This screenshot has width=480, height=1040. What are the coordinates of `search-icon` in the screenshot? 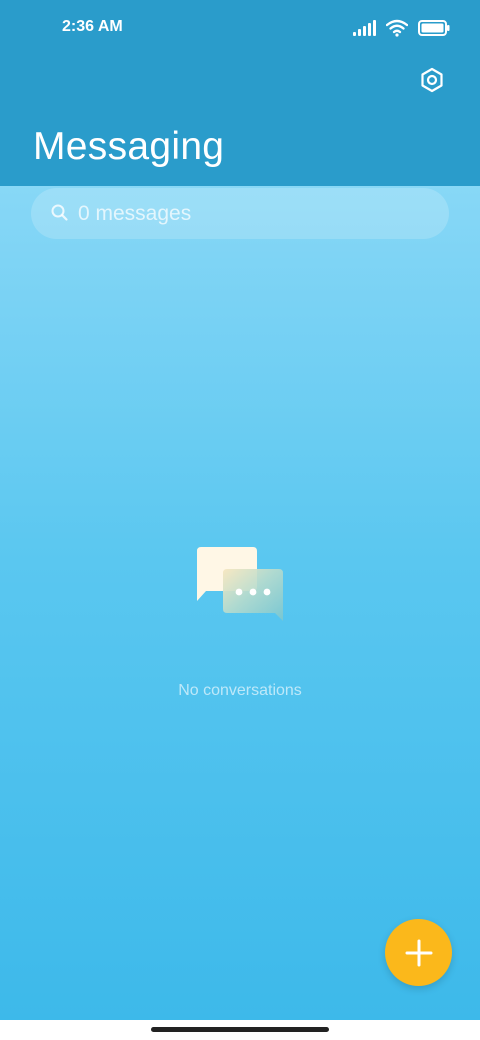 It's located at (59, 212).